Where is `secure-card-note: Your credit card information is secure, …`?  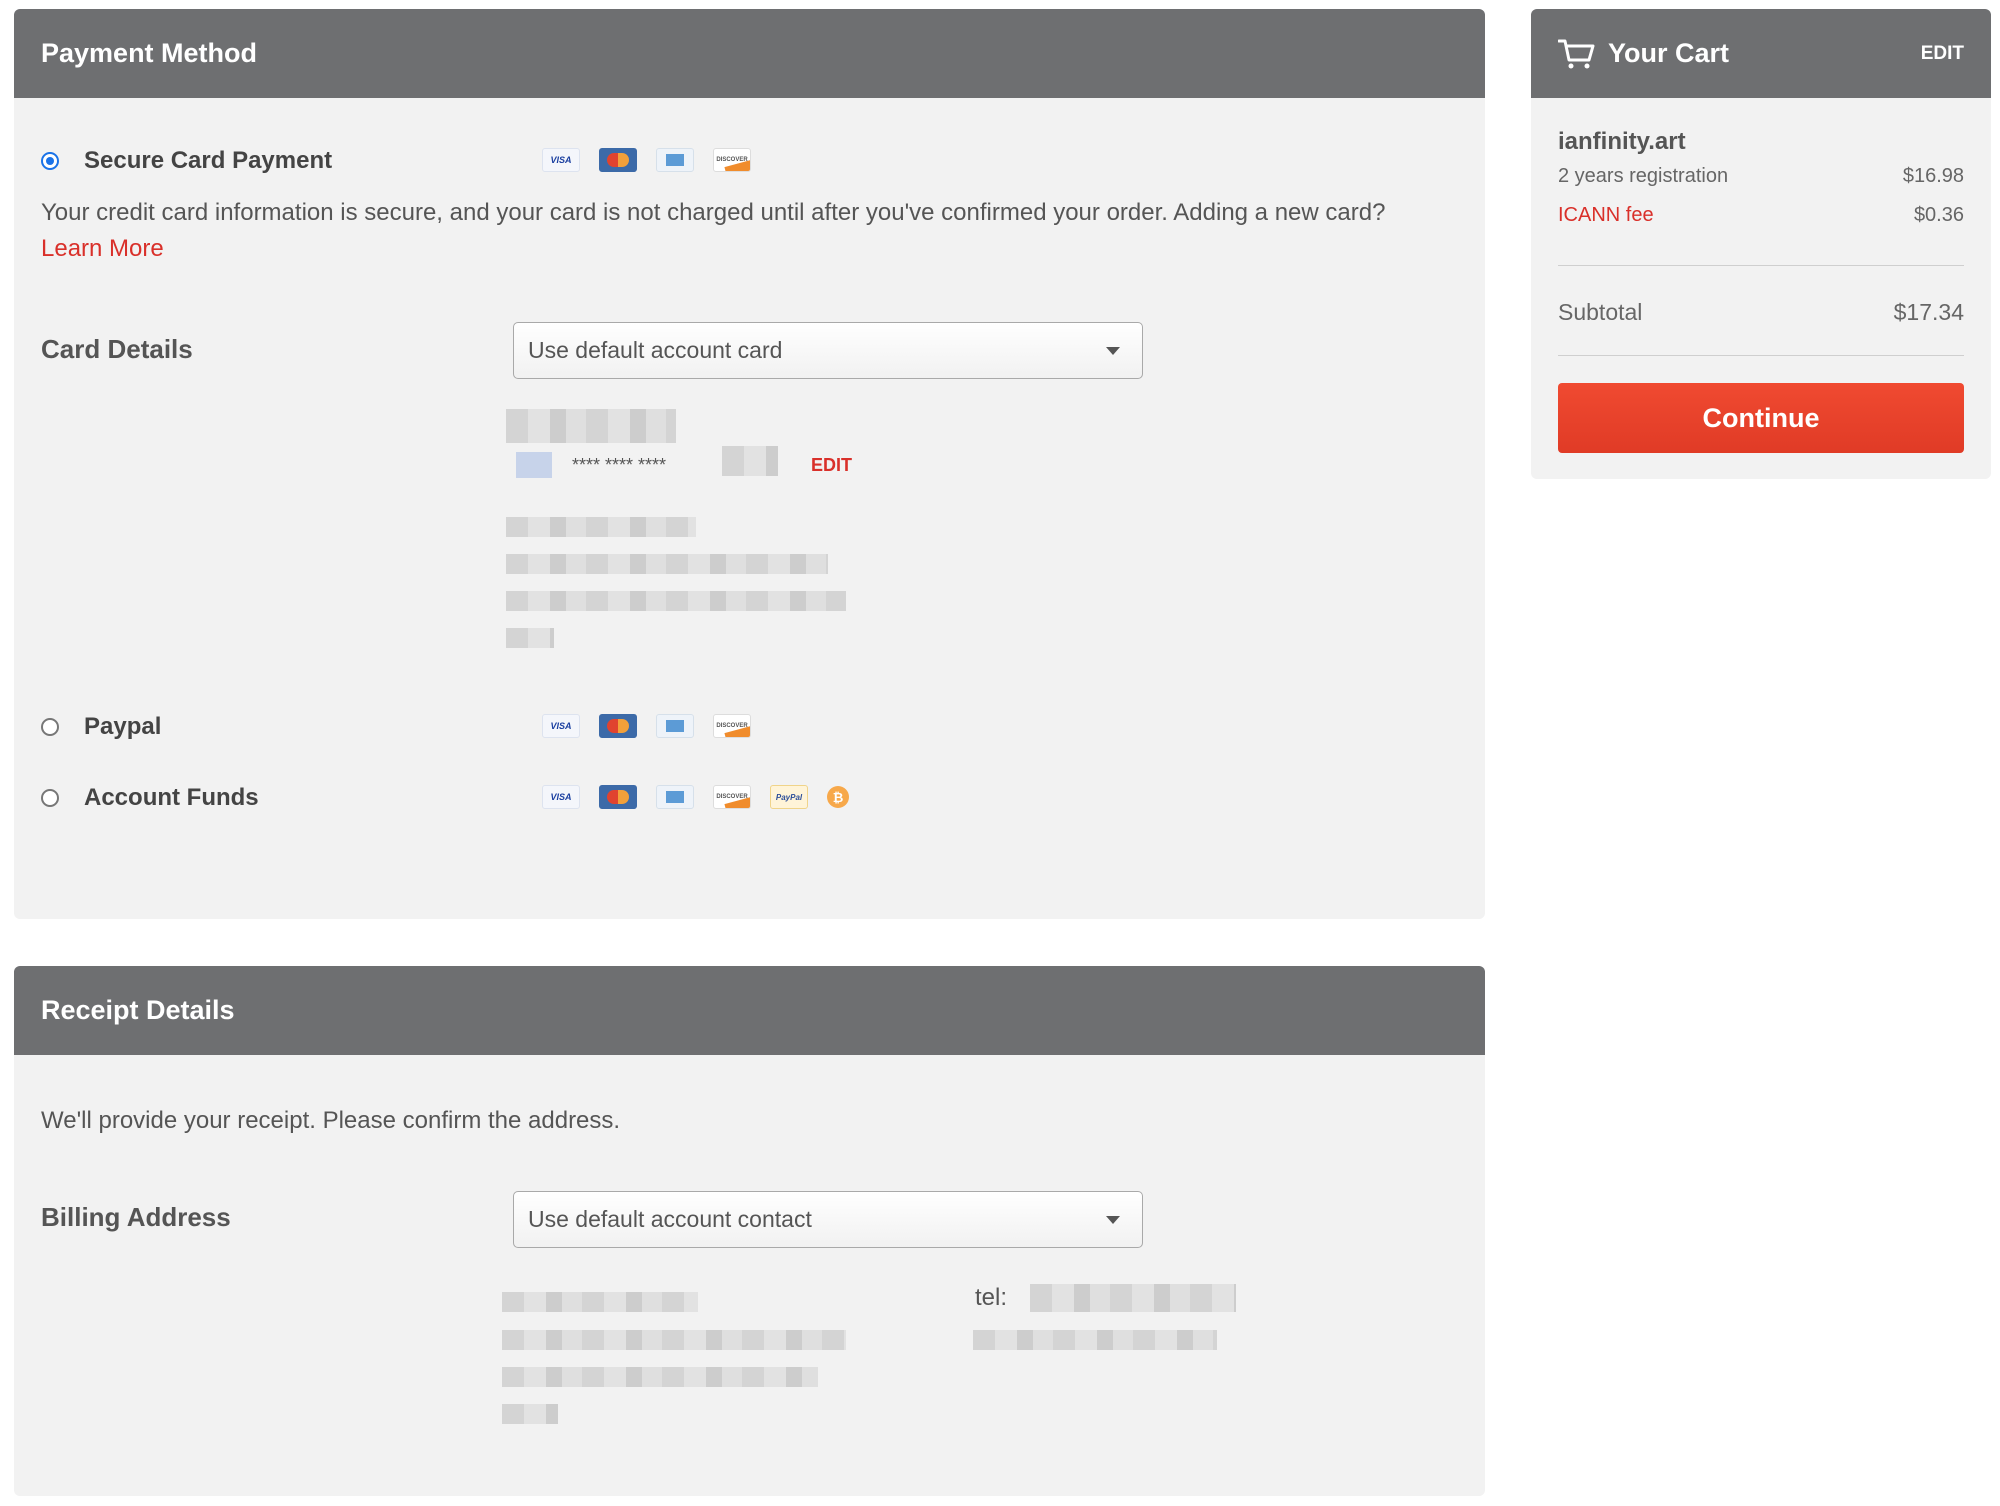 secure-card-note: Your credit card information is secure, … is located at coordinates (751, 213).